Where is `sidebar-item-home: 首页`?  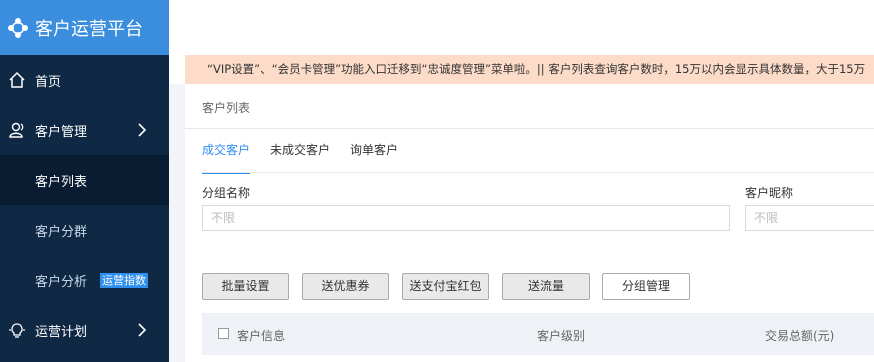 sidebar-item-home: 首页 is located at coordinates (84, 80).